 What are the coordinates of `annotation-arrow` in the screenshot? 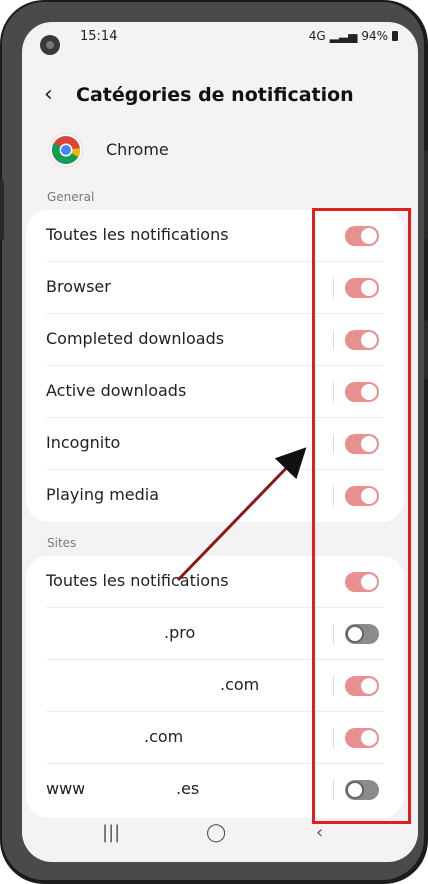 It's located at (241, 514).